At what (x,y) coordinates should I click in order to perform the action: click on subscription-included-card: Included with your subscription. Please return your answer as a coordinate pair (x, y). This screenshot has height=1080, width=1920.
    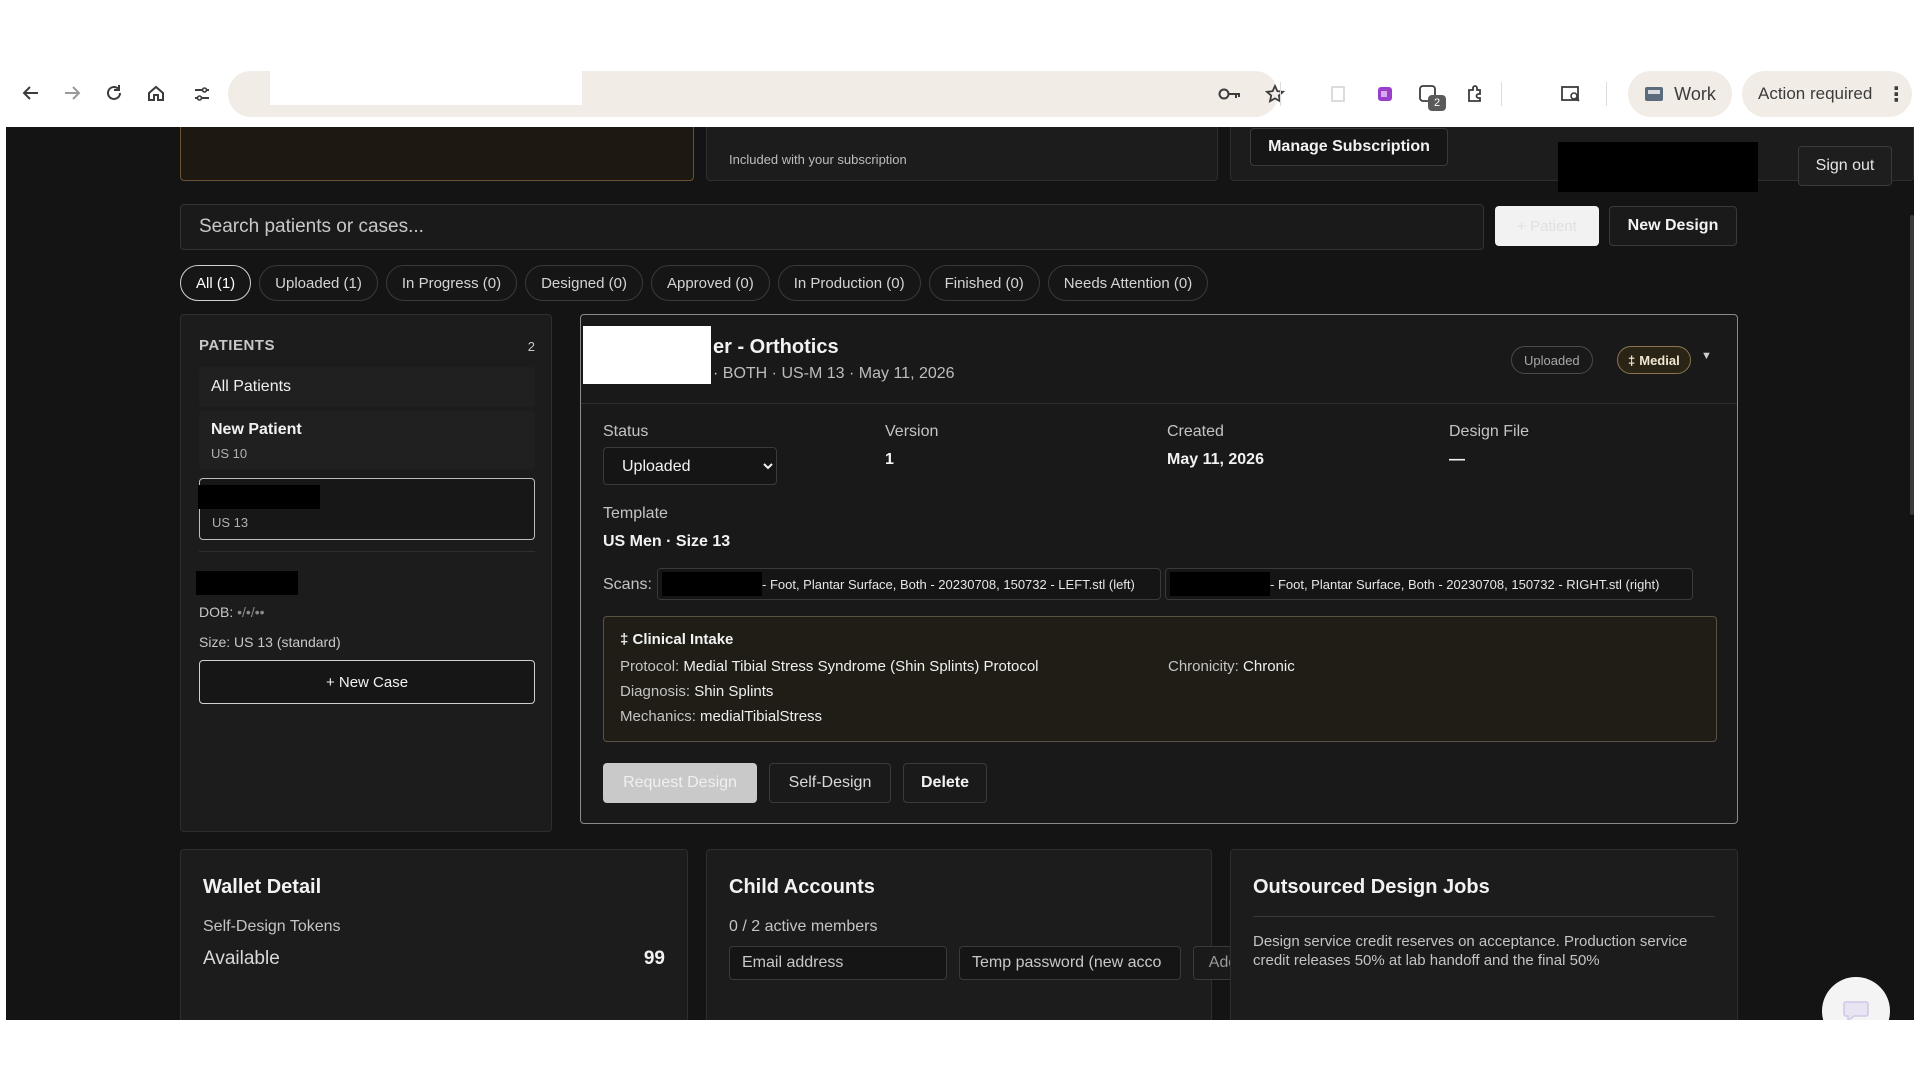
    Looking at the image, I should click on (962, 154).